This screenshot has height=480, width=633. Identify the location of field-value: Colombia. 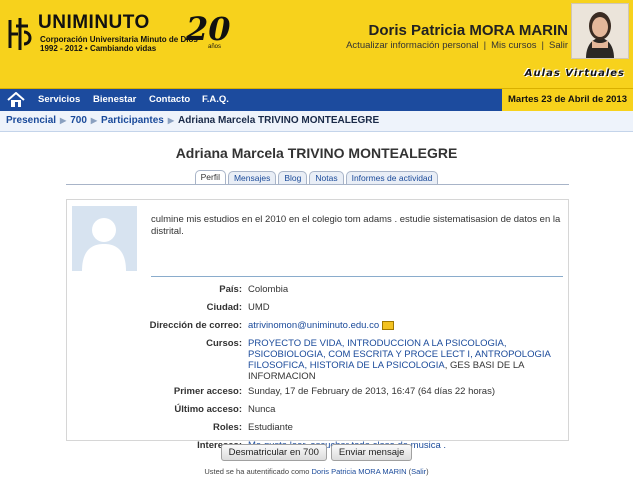
(268, 289).